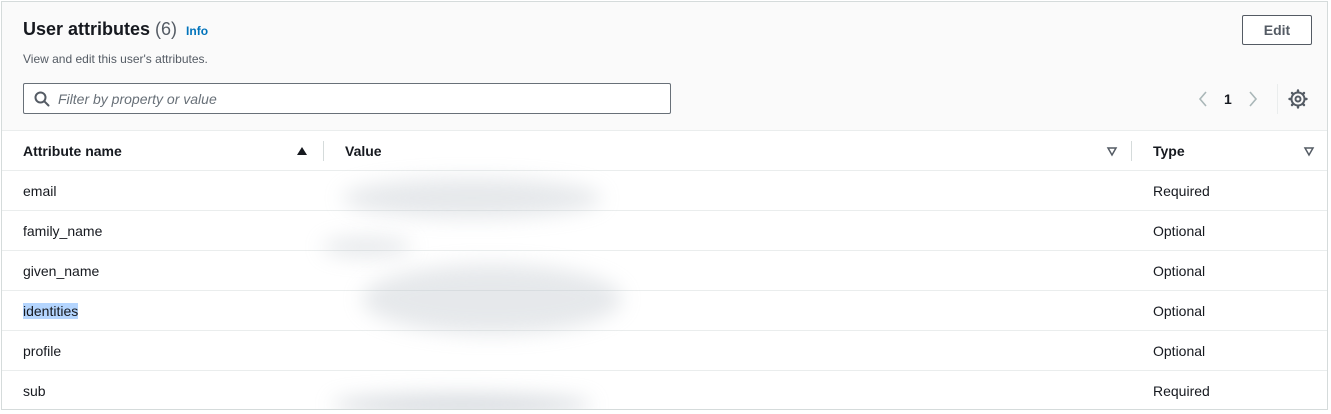 The height and width of the screenshot is (414, 1331). Describe the element at coordinates (163, 389) in the screenshot. I see `attribute-name-cell: sub` at that location.